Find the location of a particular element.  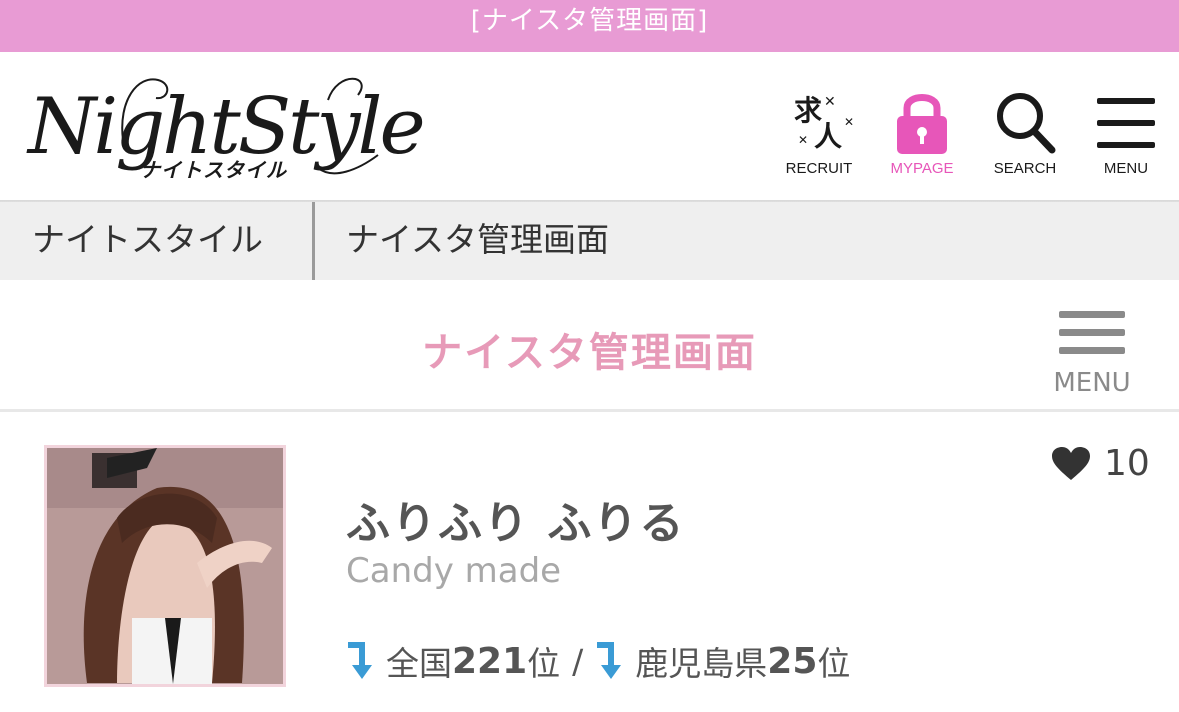

cast-ranking: 全国 221 位 / 鹿児島県 25 位 is located at coordinates (598, 661).